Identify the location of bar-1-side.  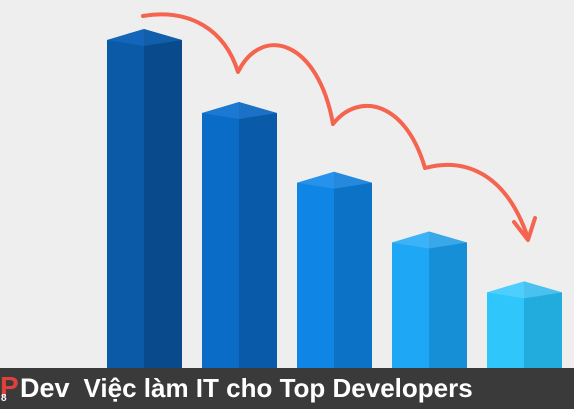
(163, 198).